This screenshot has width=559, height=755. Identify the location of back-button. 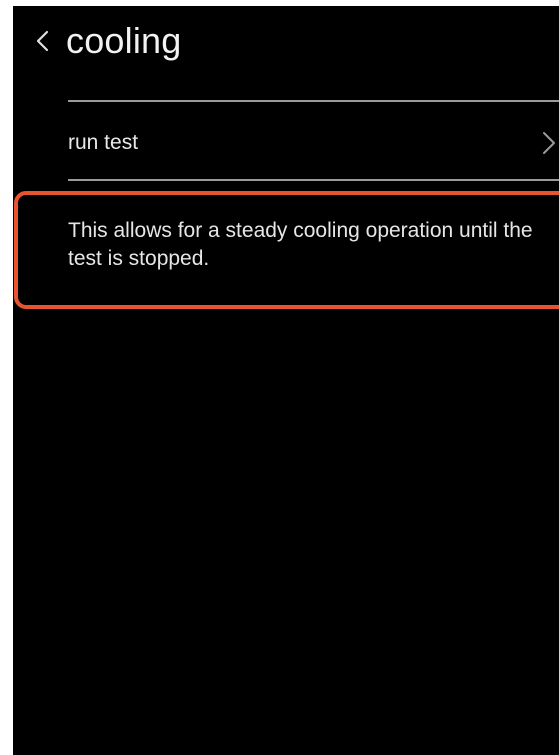
(44, 40).